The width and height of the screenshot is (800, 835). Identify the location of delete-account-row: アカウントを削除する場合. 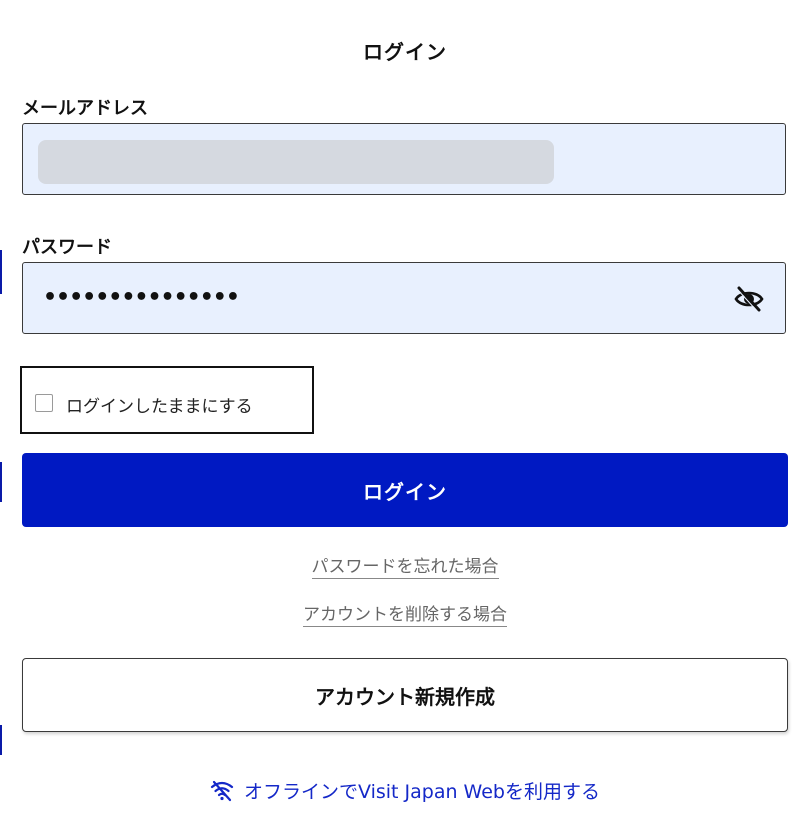
(400, 613).